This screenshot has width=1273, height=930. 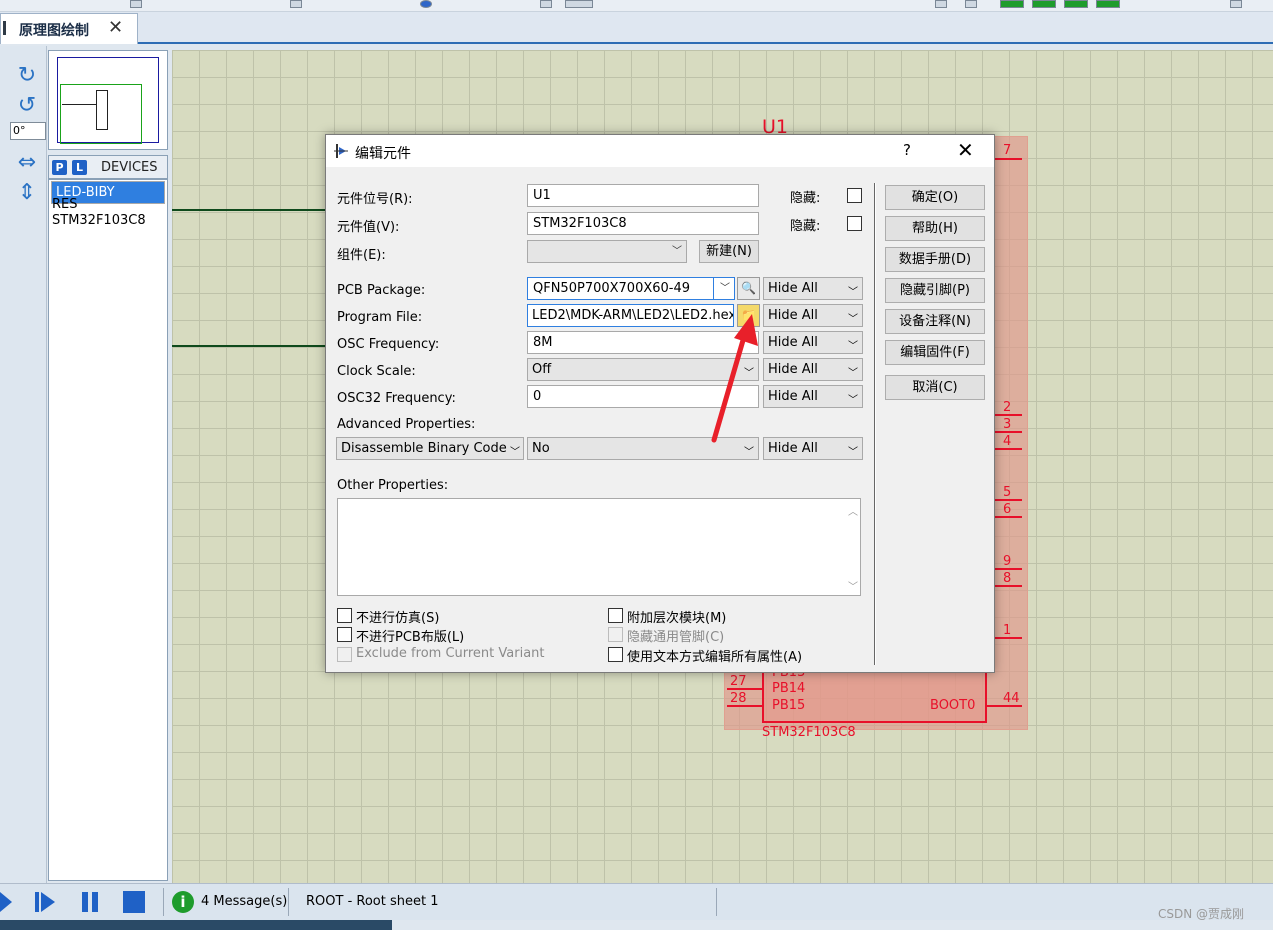 What do you see at coordinates (1201, 914) in the screenshot?
I see `watermark: CSDN @贾成刚` at bounding box center [1201, 914].